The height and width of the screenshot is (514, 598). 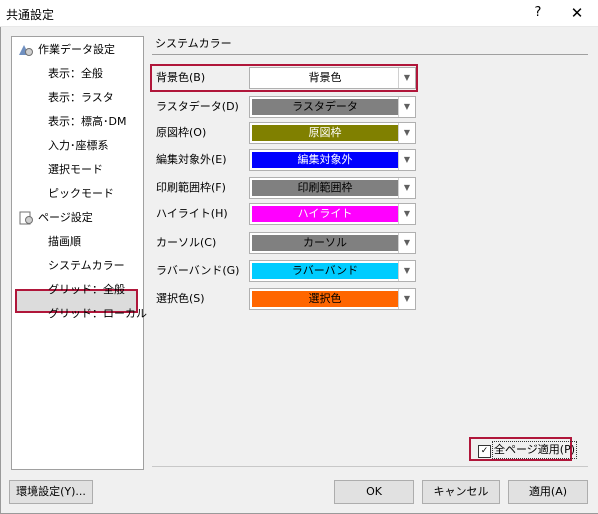 I want to click on selection-color-select: 選択色 ▼, so click(x=332, y=299).